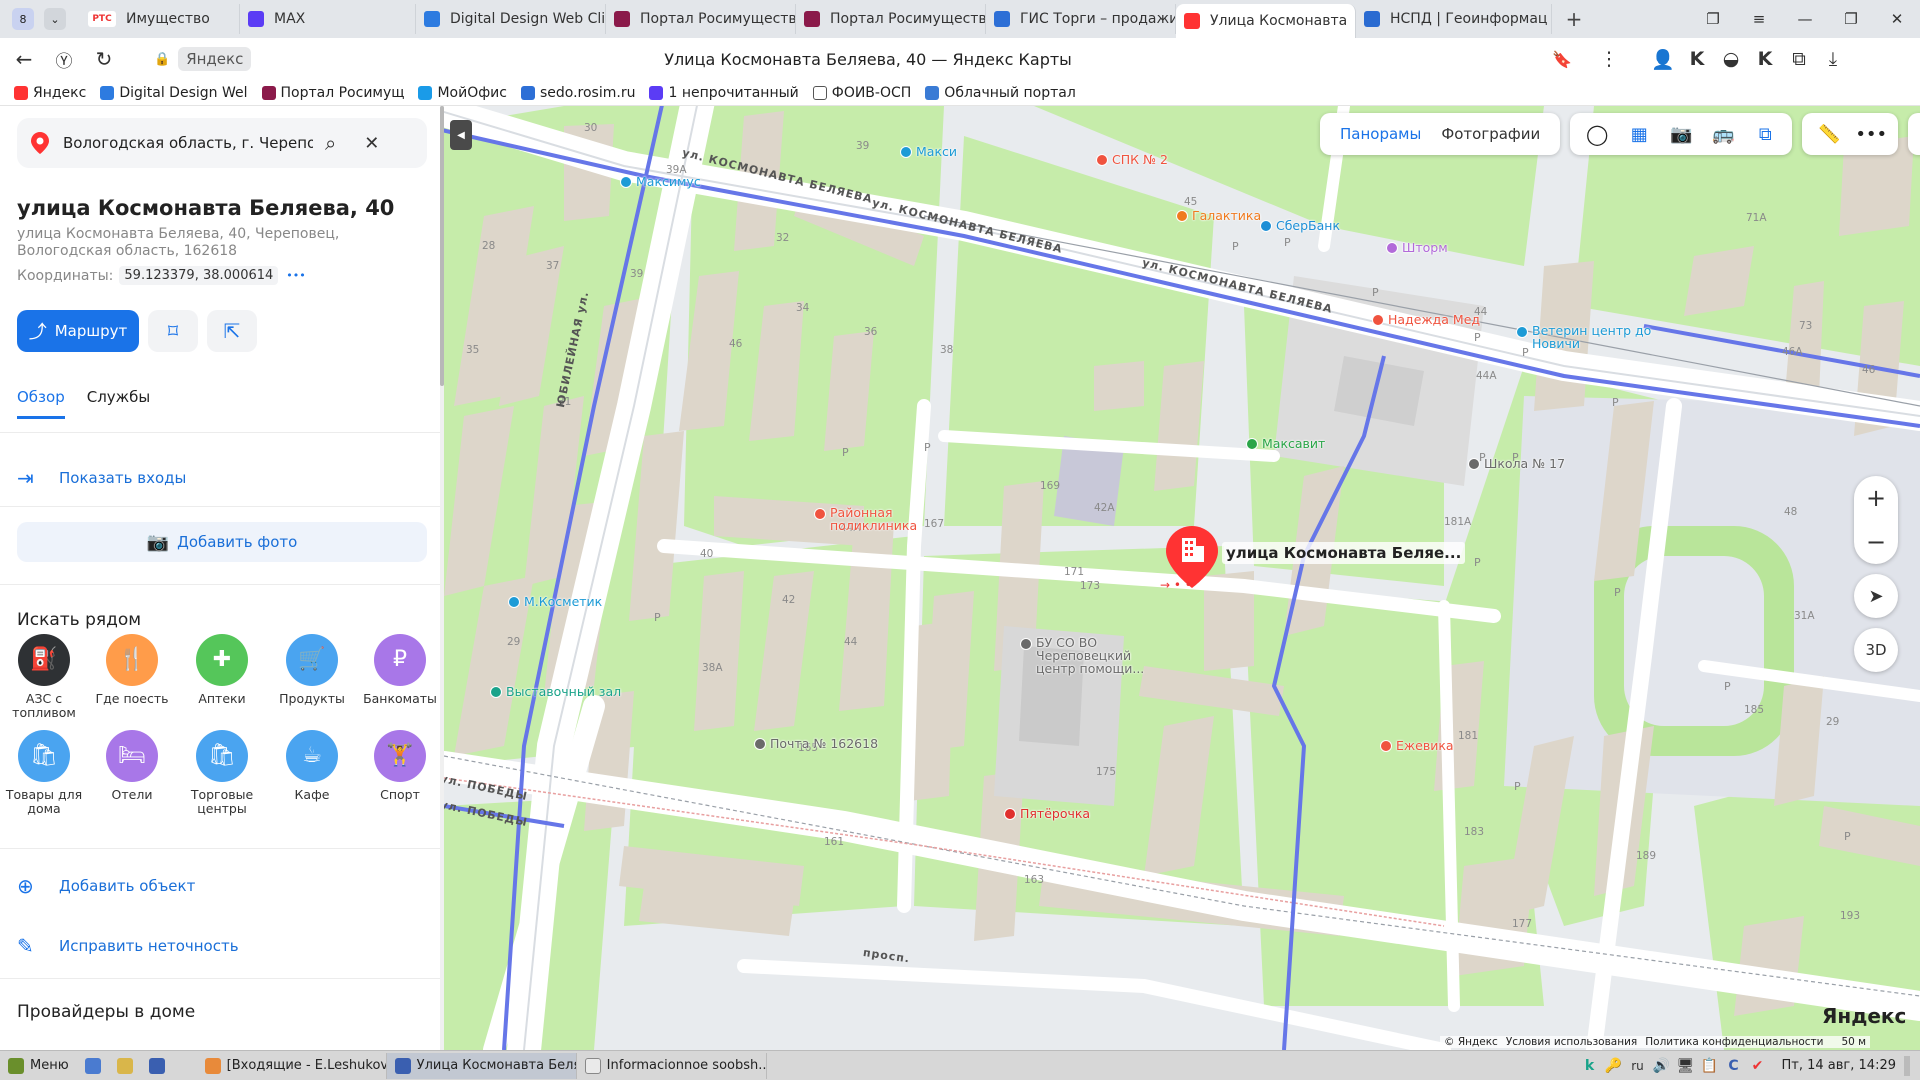 This screenshot has width=1920, height=1080. What do you see at coordinates (1876, 542) in the screenshot?
I see `zoom-out-button: −` at bounding box center [1876, 542].